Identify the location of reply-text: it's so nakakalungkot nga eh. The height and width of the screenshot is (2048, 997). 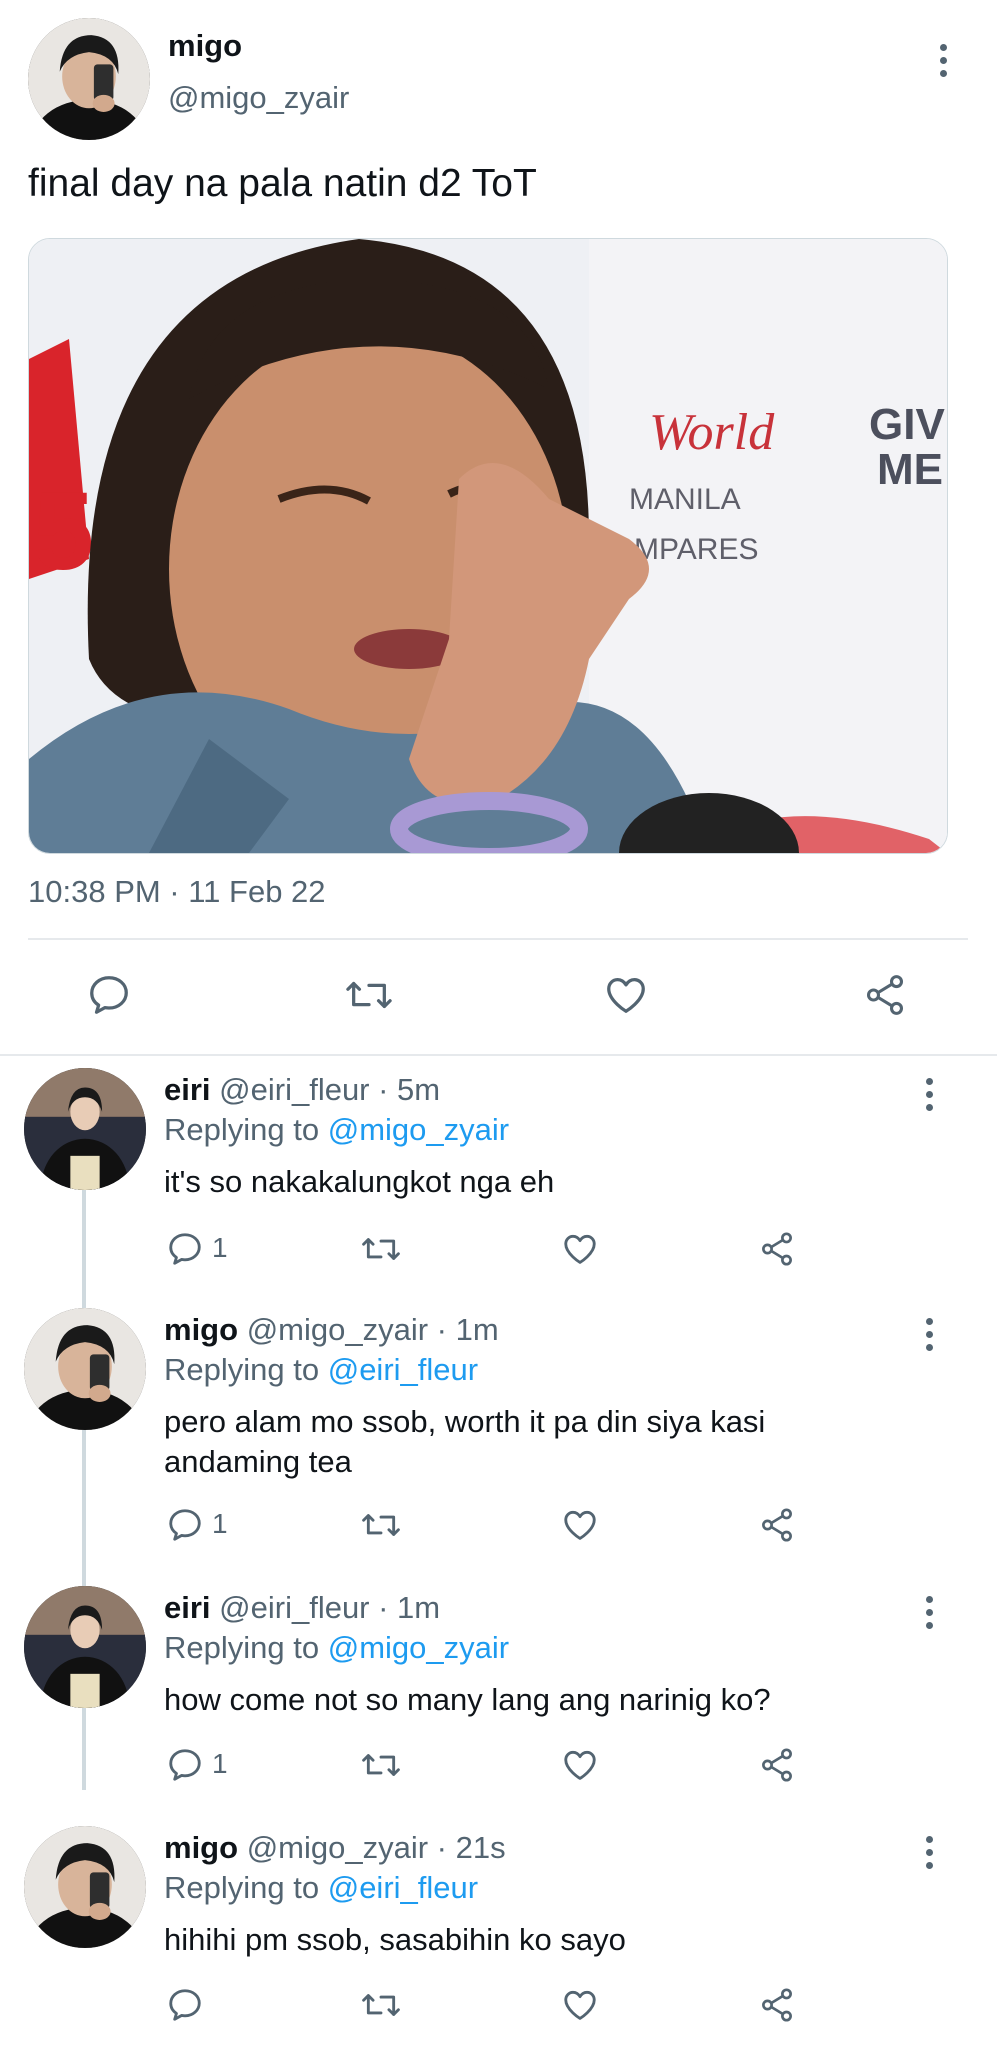
(359, 1181).